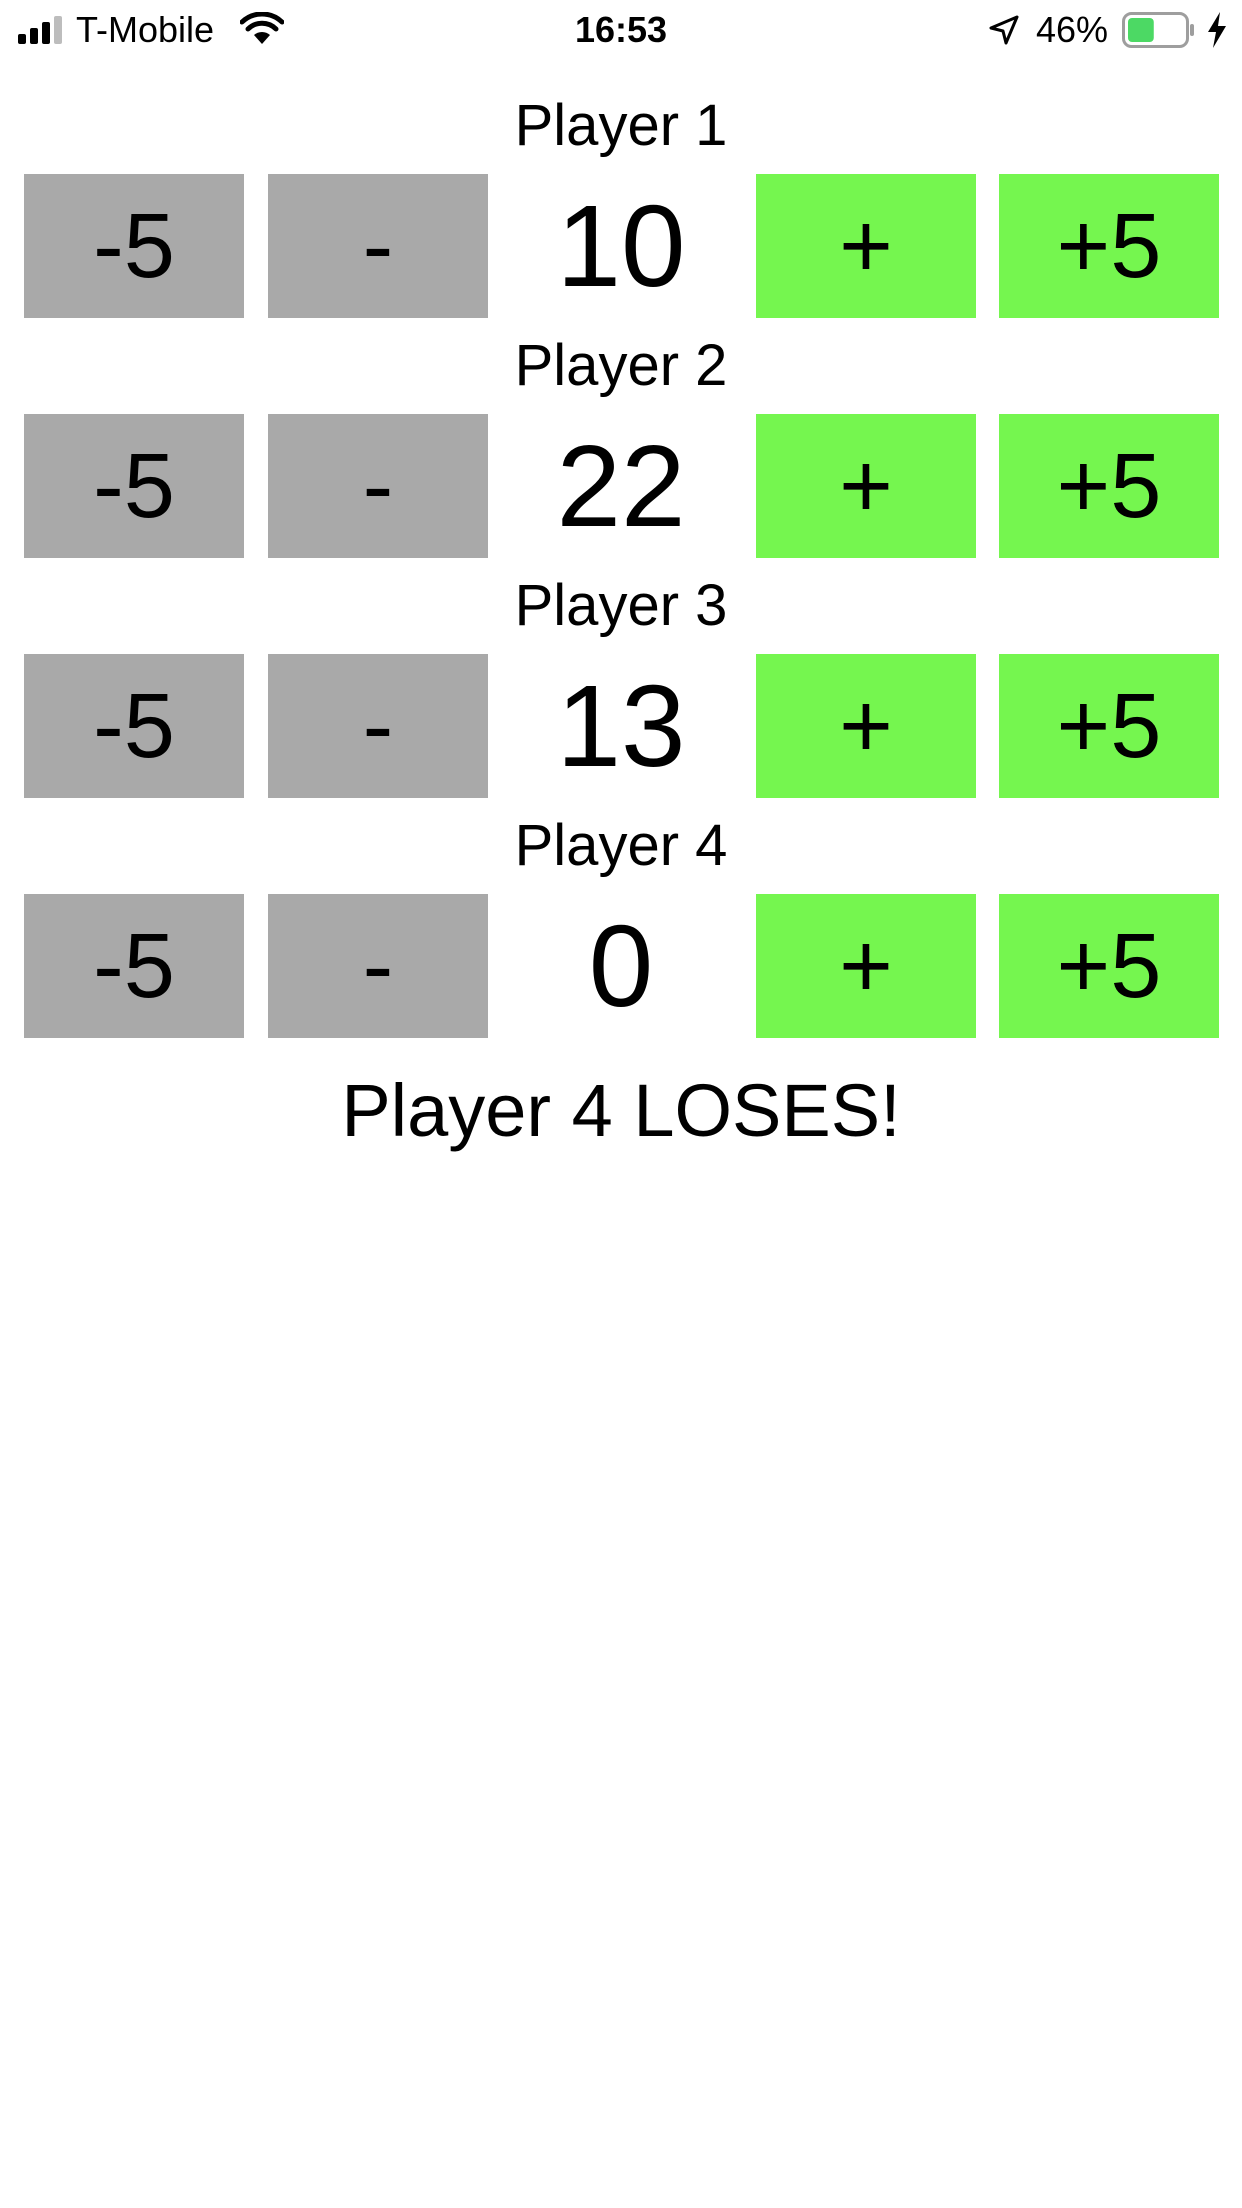  Describe the element at coordinates (866, 246) in the screenshot. I see `player-1-plus-1-button: +` at that location.